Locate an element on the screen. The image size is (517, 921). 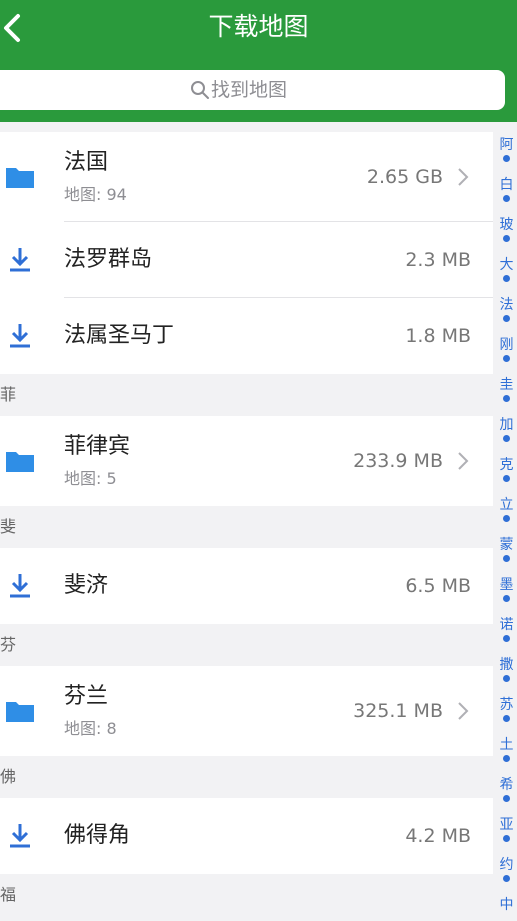
map-name: 芬兰 is located at coordinates (86, 696).